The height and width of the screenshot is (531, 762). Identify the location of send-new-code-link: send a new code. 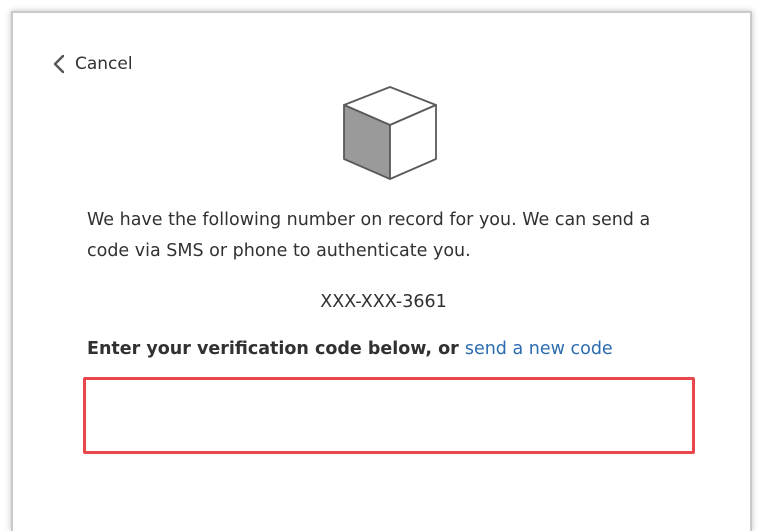
(539, 349).